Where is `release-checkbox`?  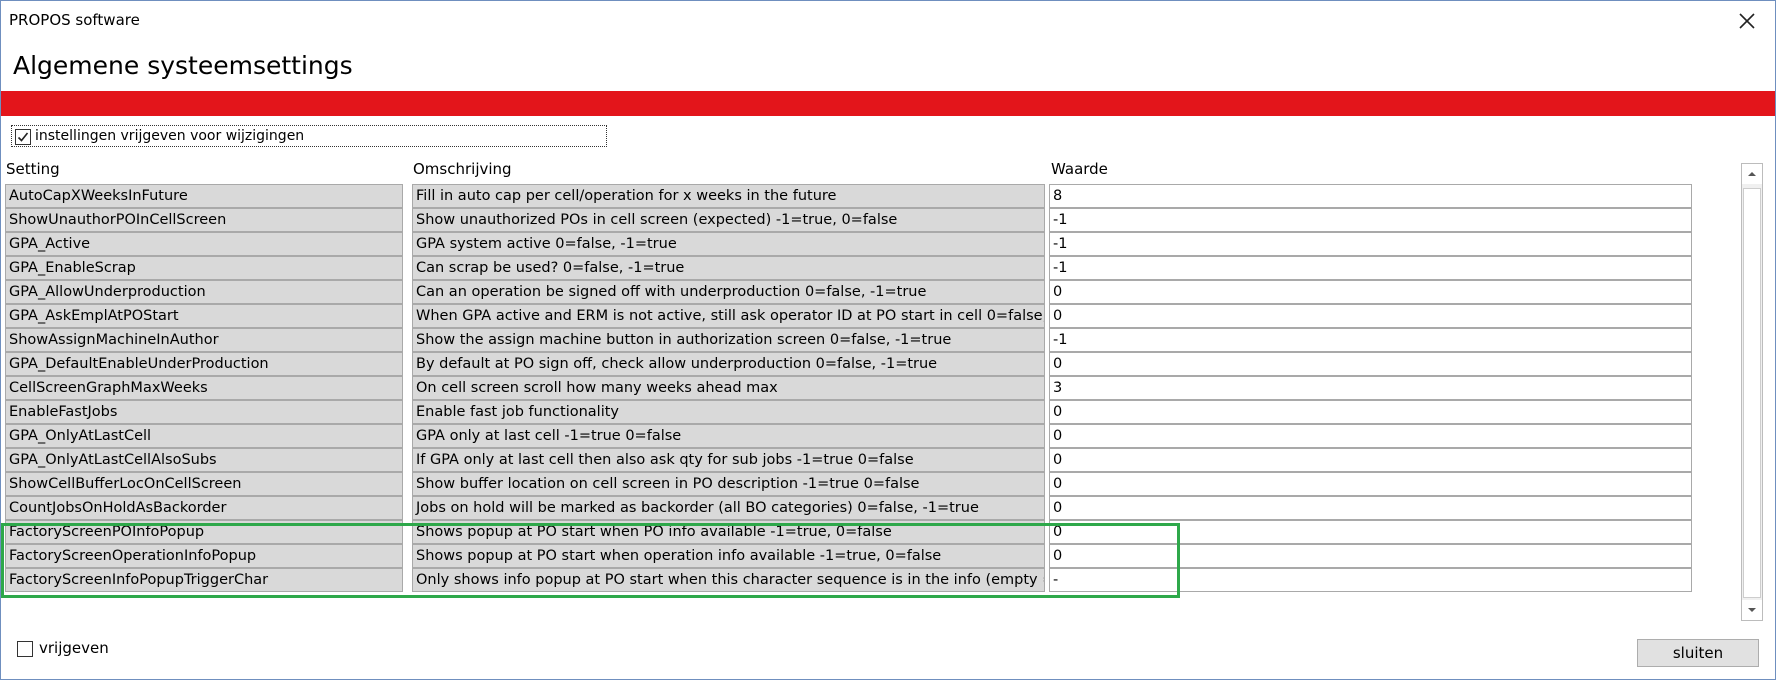 release-checkbox is located at coordinates (25, 649).